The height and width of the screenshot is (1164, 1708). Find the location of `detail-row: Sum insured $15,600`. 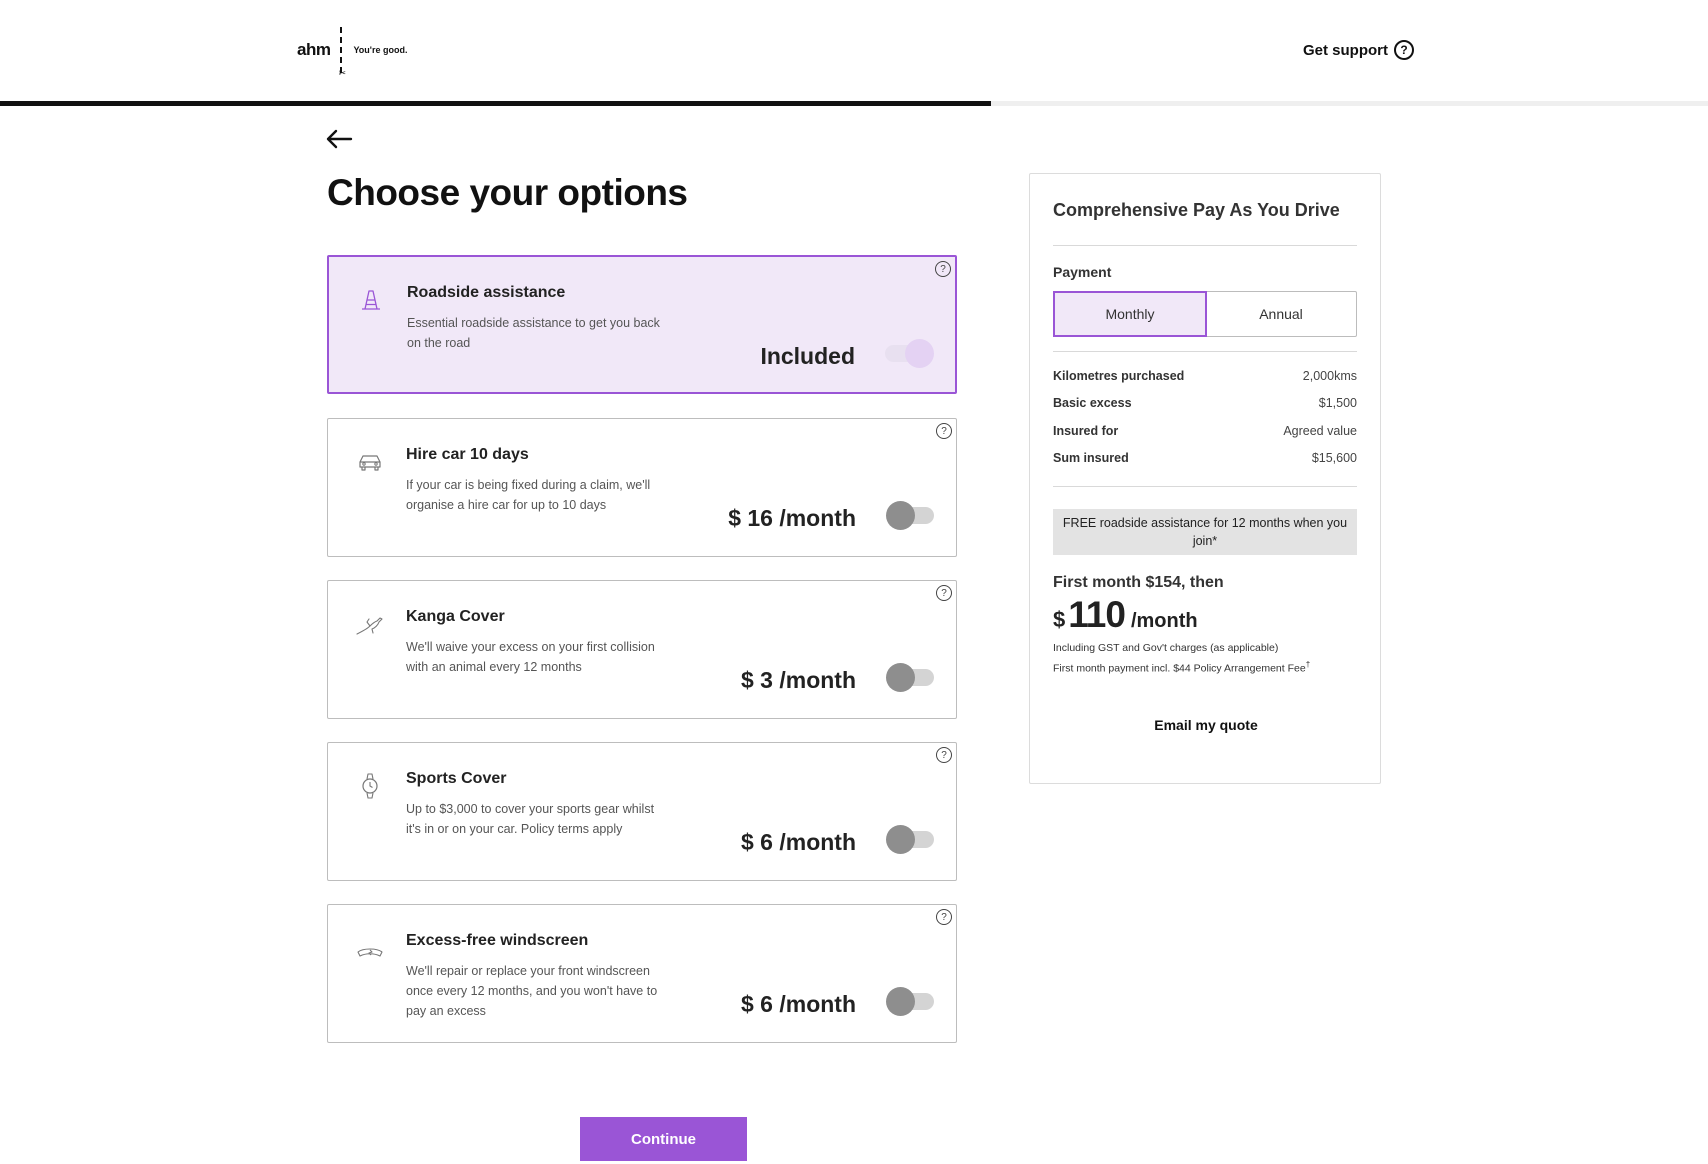

detail-row: Sum insured $15,600 is located at coordinates (1205, 458).